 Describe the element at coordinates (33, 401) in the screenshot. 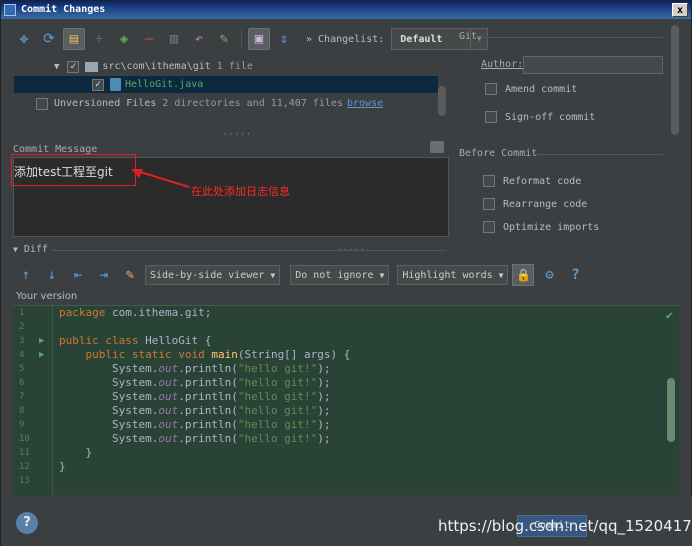

I see `line-gutter: 1 2 3 4 5 6 7 8 9 10 11 12 13 ▶ ▶` at that location.